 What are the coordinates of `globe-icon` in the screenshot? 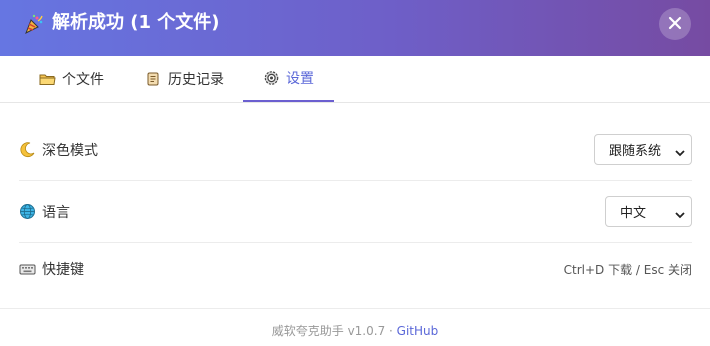 It's located at (27, 211).